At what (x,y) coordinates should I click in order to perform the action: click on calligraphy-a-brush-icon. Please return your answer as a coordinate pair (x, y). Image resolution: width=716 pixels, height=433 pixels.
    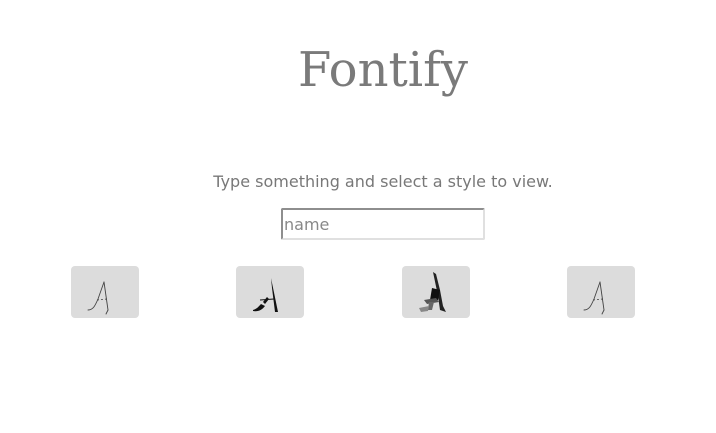
    Looking at the image, I should click on (265, 295).